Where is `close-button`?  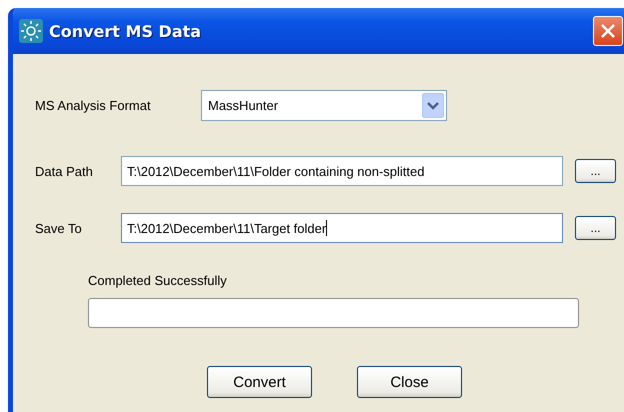 close-button is located at coordinates (608, 31).